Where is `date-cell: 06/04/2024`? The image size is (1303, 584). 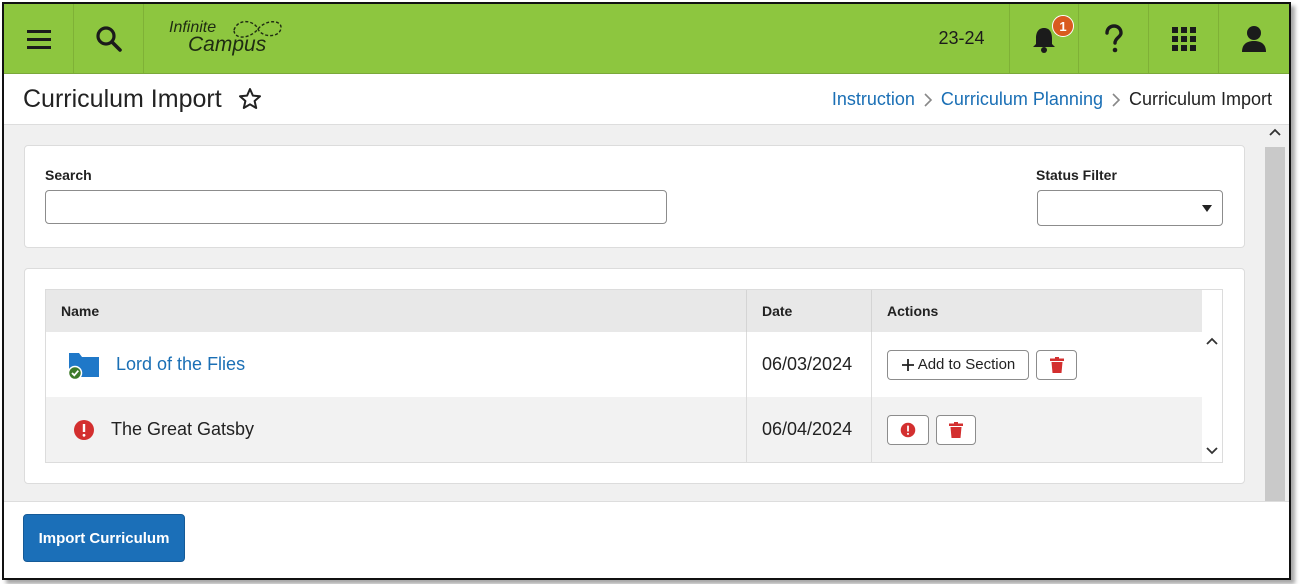 date-cell: 06/04/2024 is located at coordinates (809, 429).